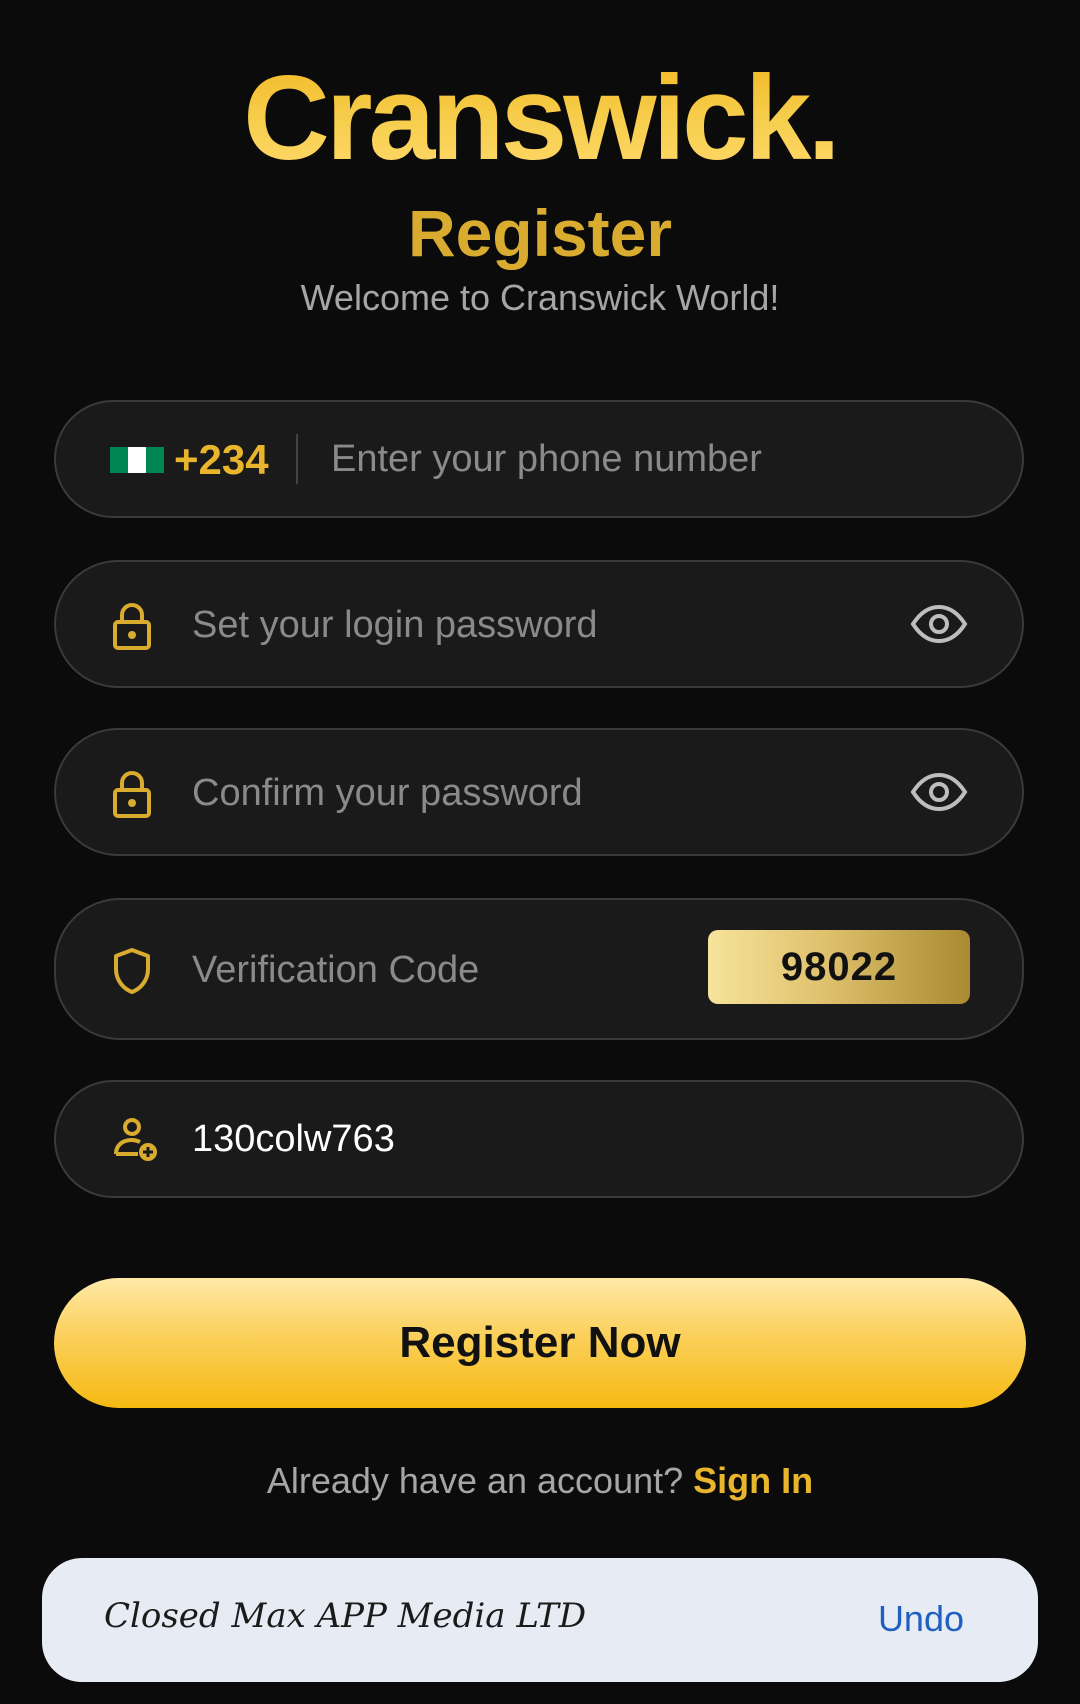  I want to click on captcha-code: 98022, so click(839, 967).